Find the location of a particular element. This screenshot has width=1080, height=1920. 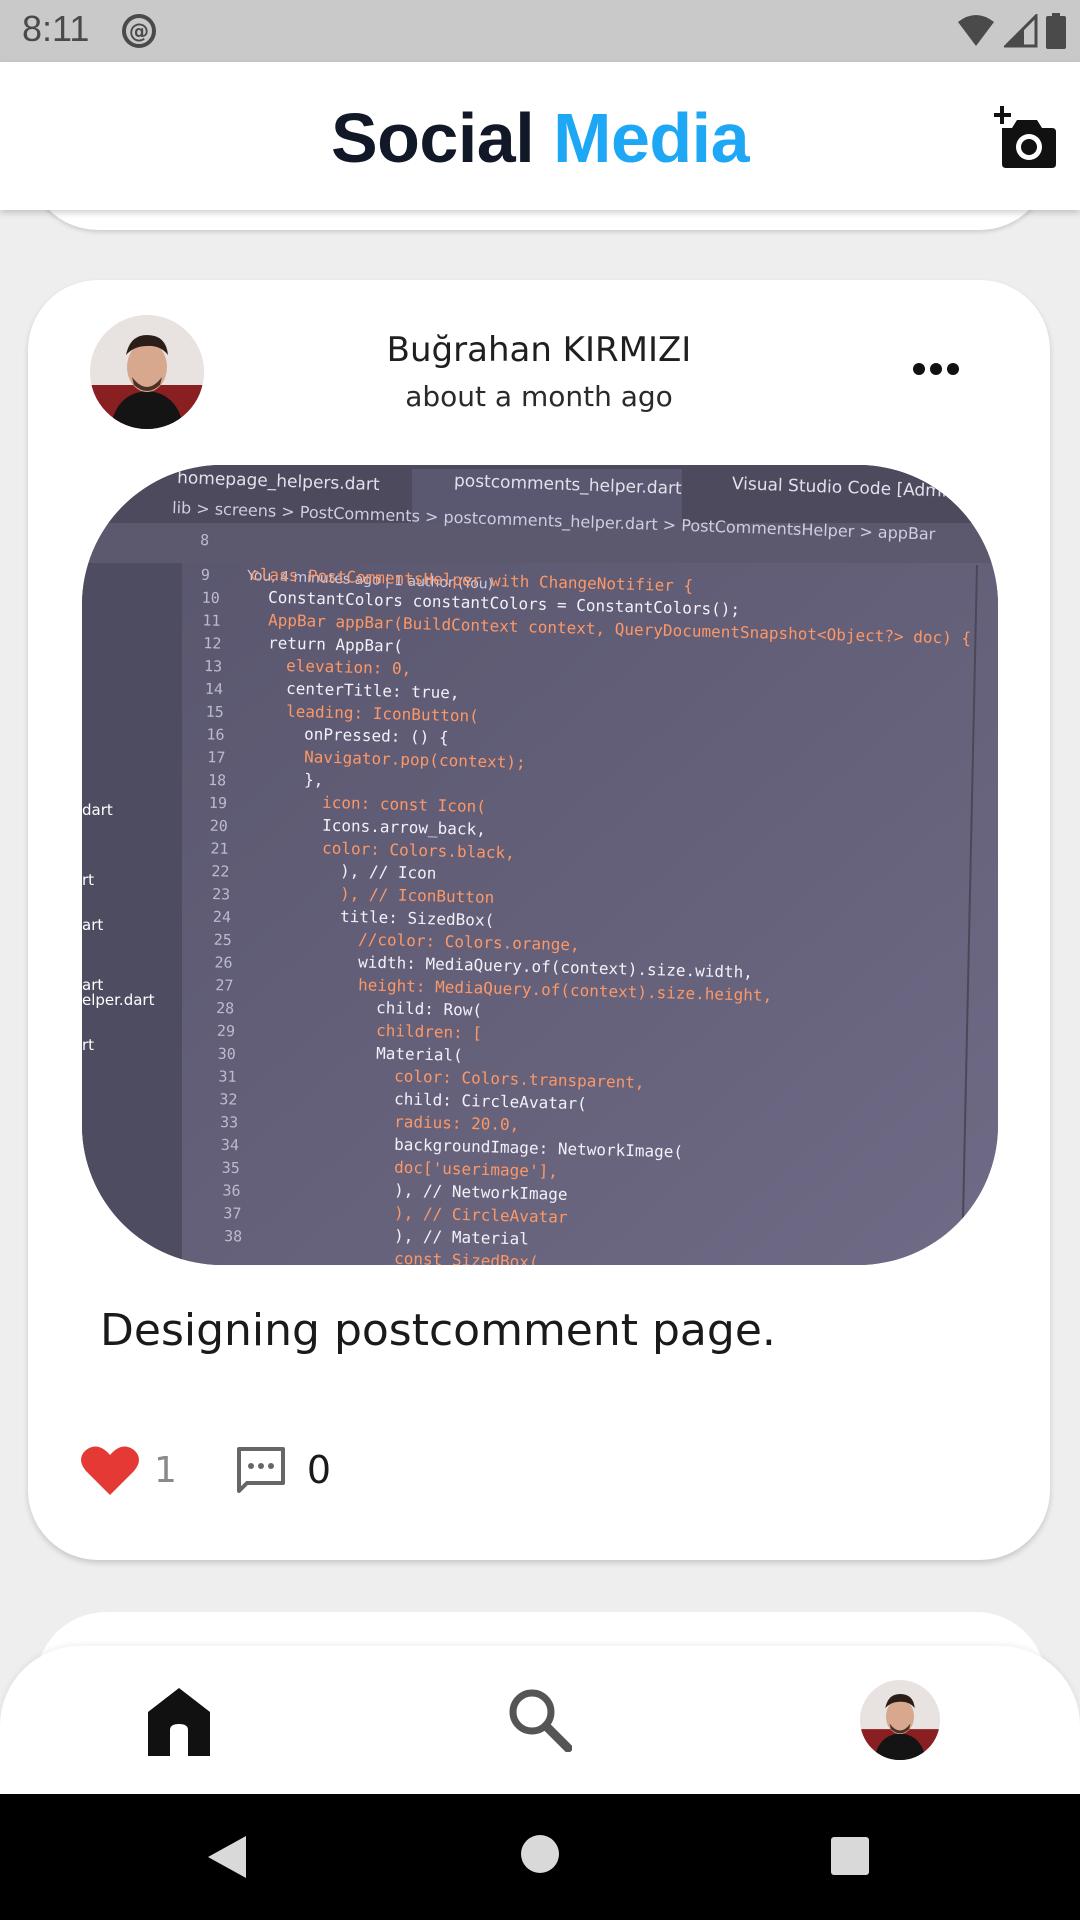

code-line-number: 10 is located at coordinates (210, 598).